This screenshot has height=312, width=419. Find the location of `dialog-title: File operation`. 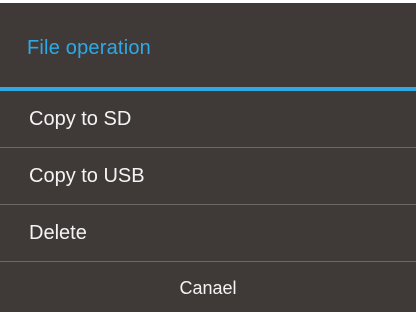

dialog-title: File operation is located at coordinates (89, 48).